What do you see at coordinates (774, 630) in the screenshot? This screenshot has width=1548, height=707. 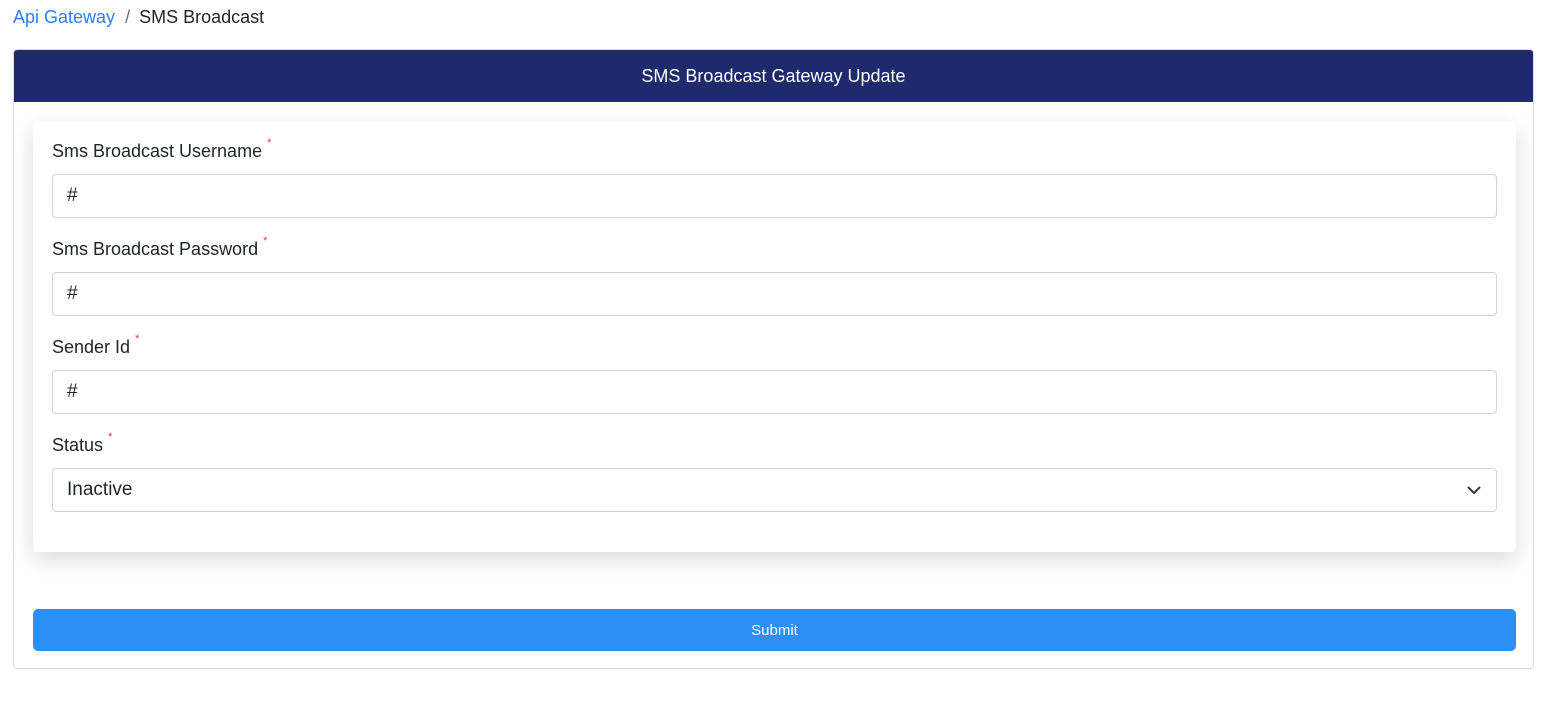 I see `submit-button: Submit` at bounding box center [774, 630].